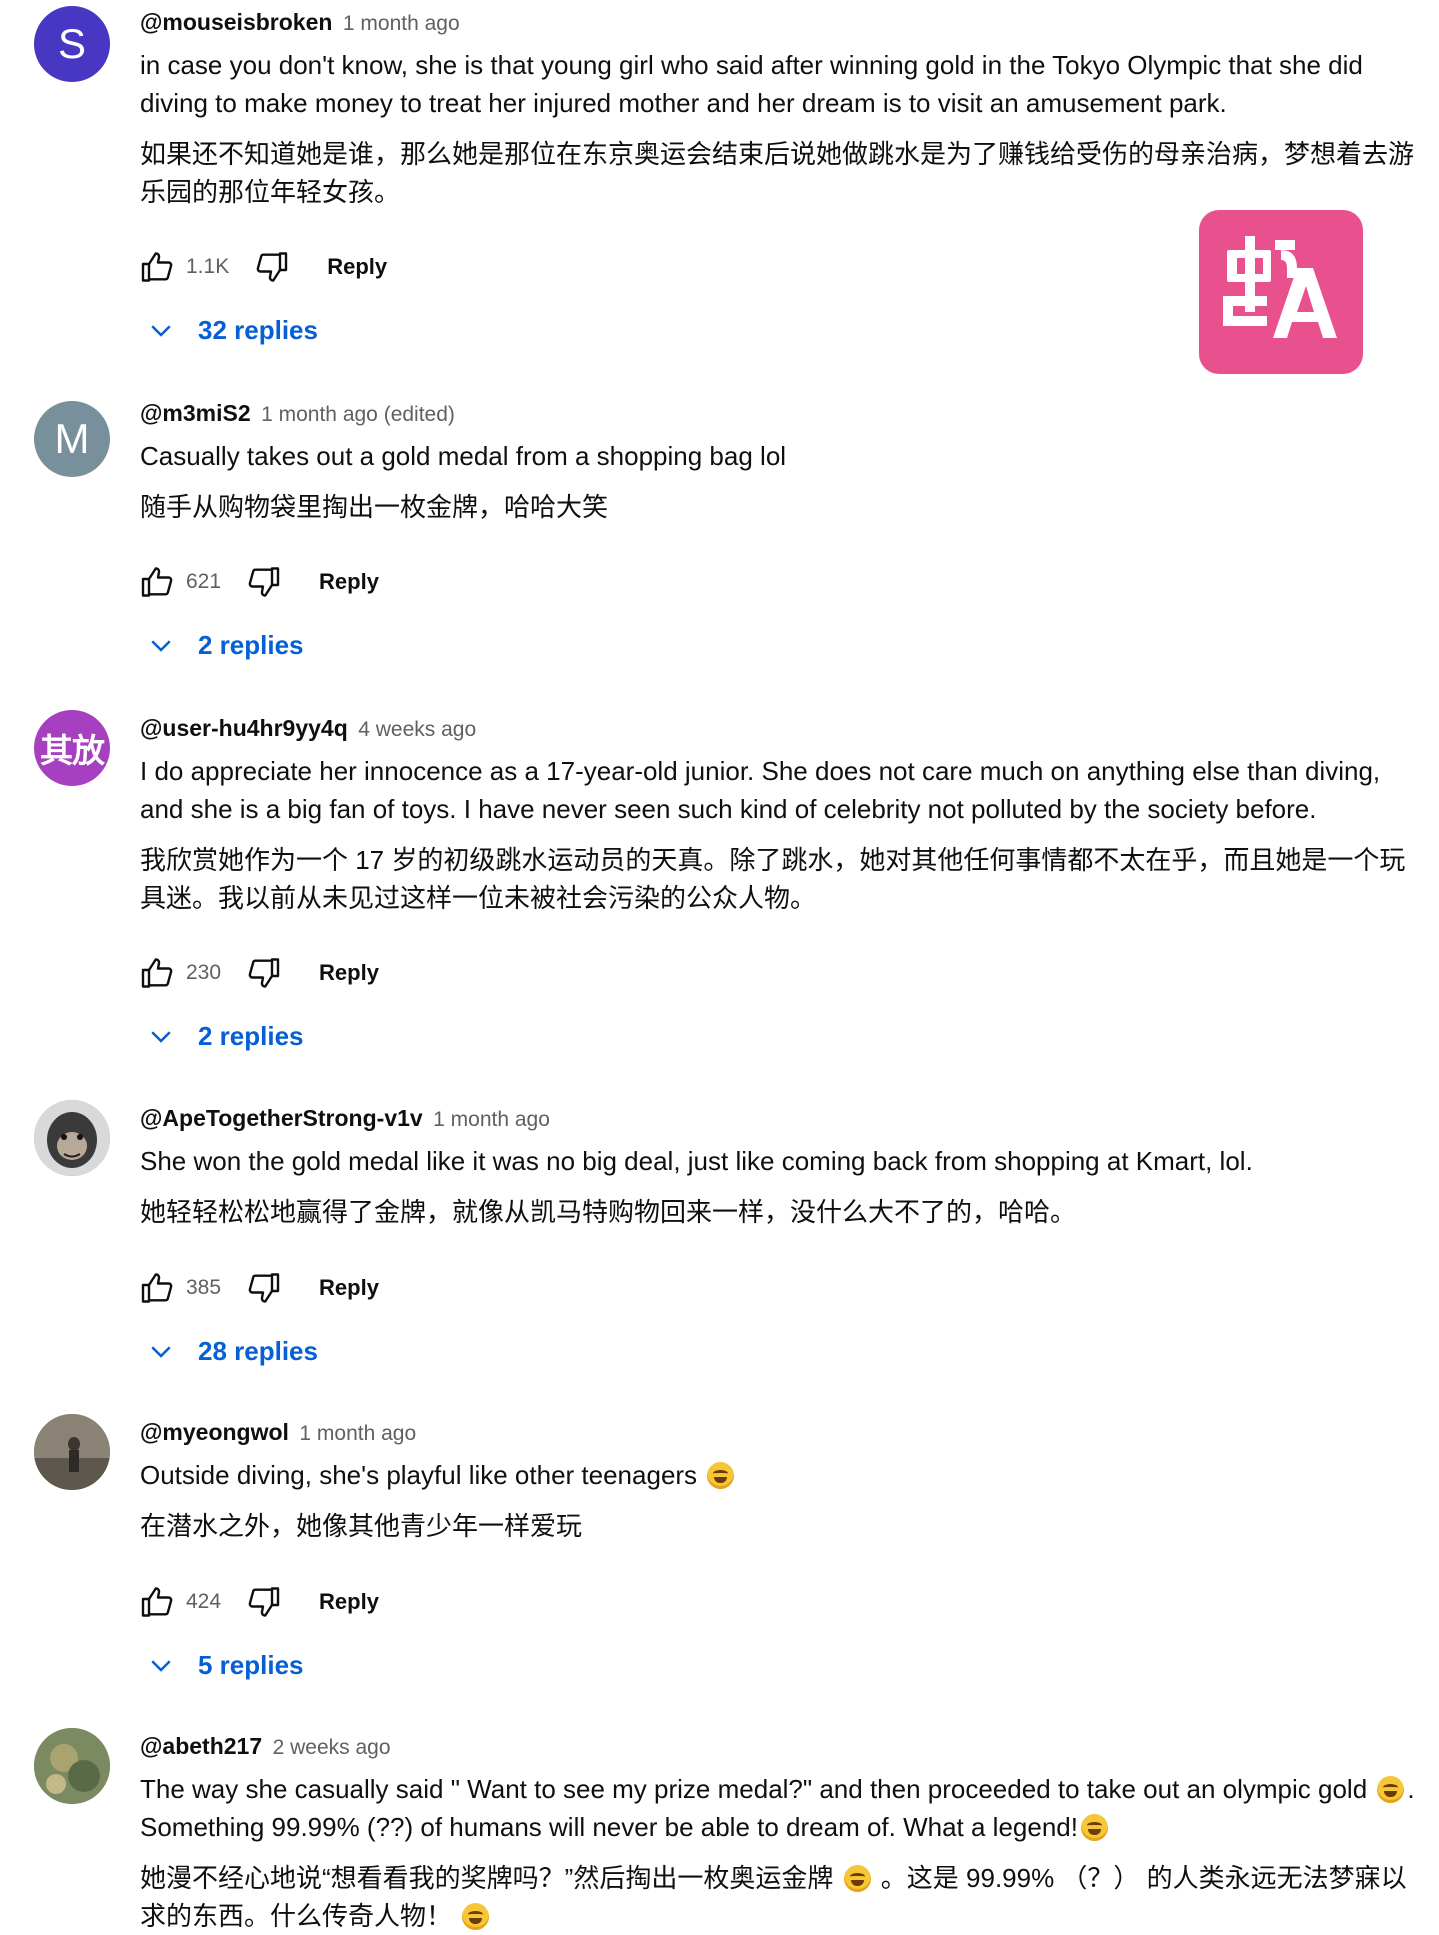 This screenshot has height=1935, width=1439. I want to click on avatar: S, so click(72, 44).